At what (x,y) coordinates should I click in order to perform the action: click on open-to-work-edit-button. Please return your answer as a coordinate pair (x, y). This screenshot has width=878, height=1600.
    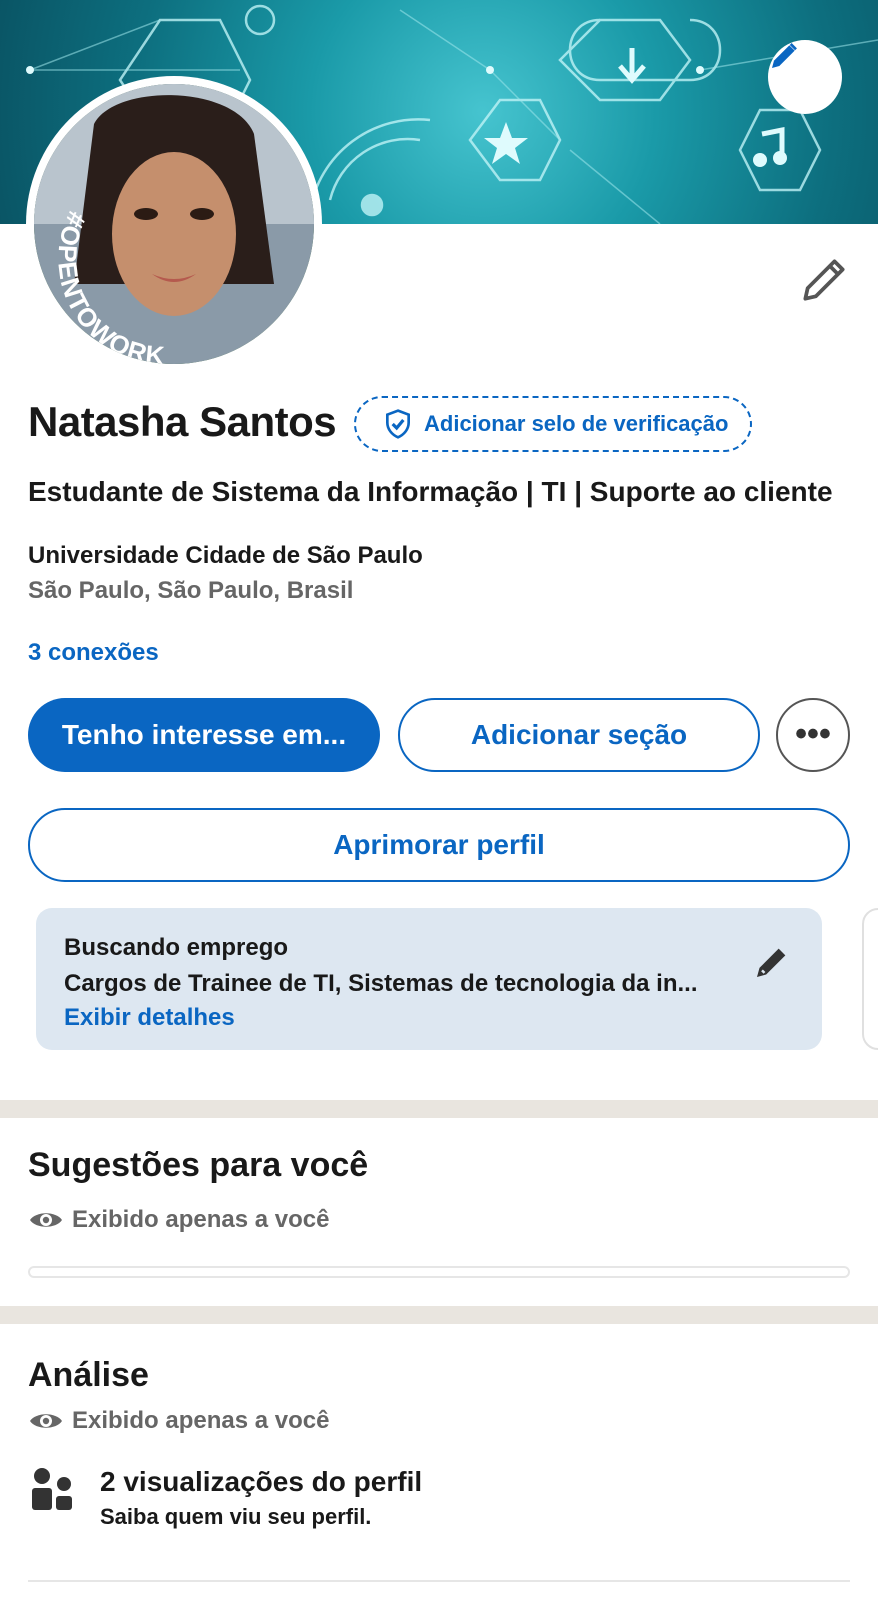
    Looking at the image, I should click on (772, 962).